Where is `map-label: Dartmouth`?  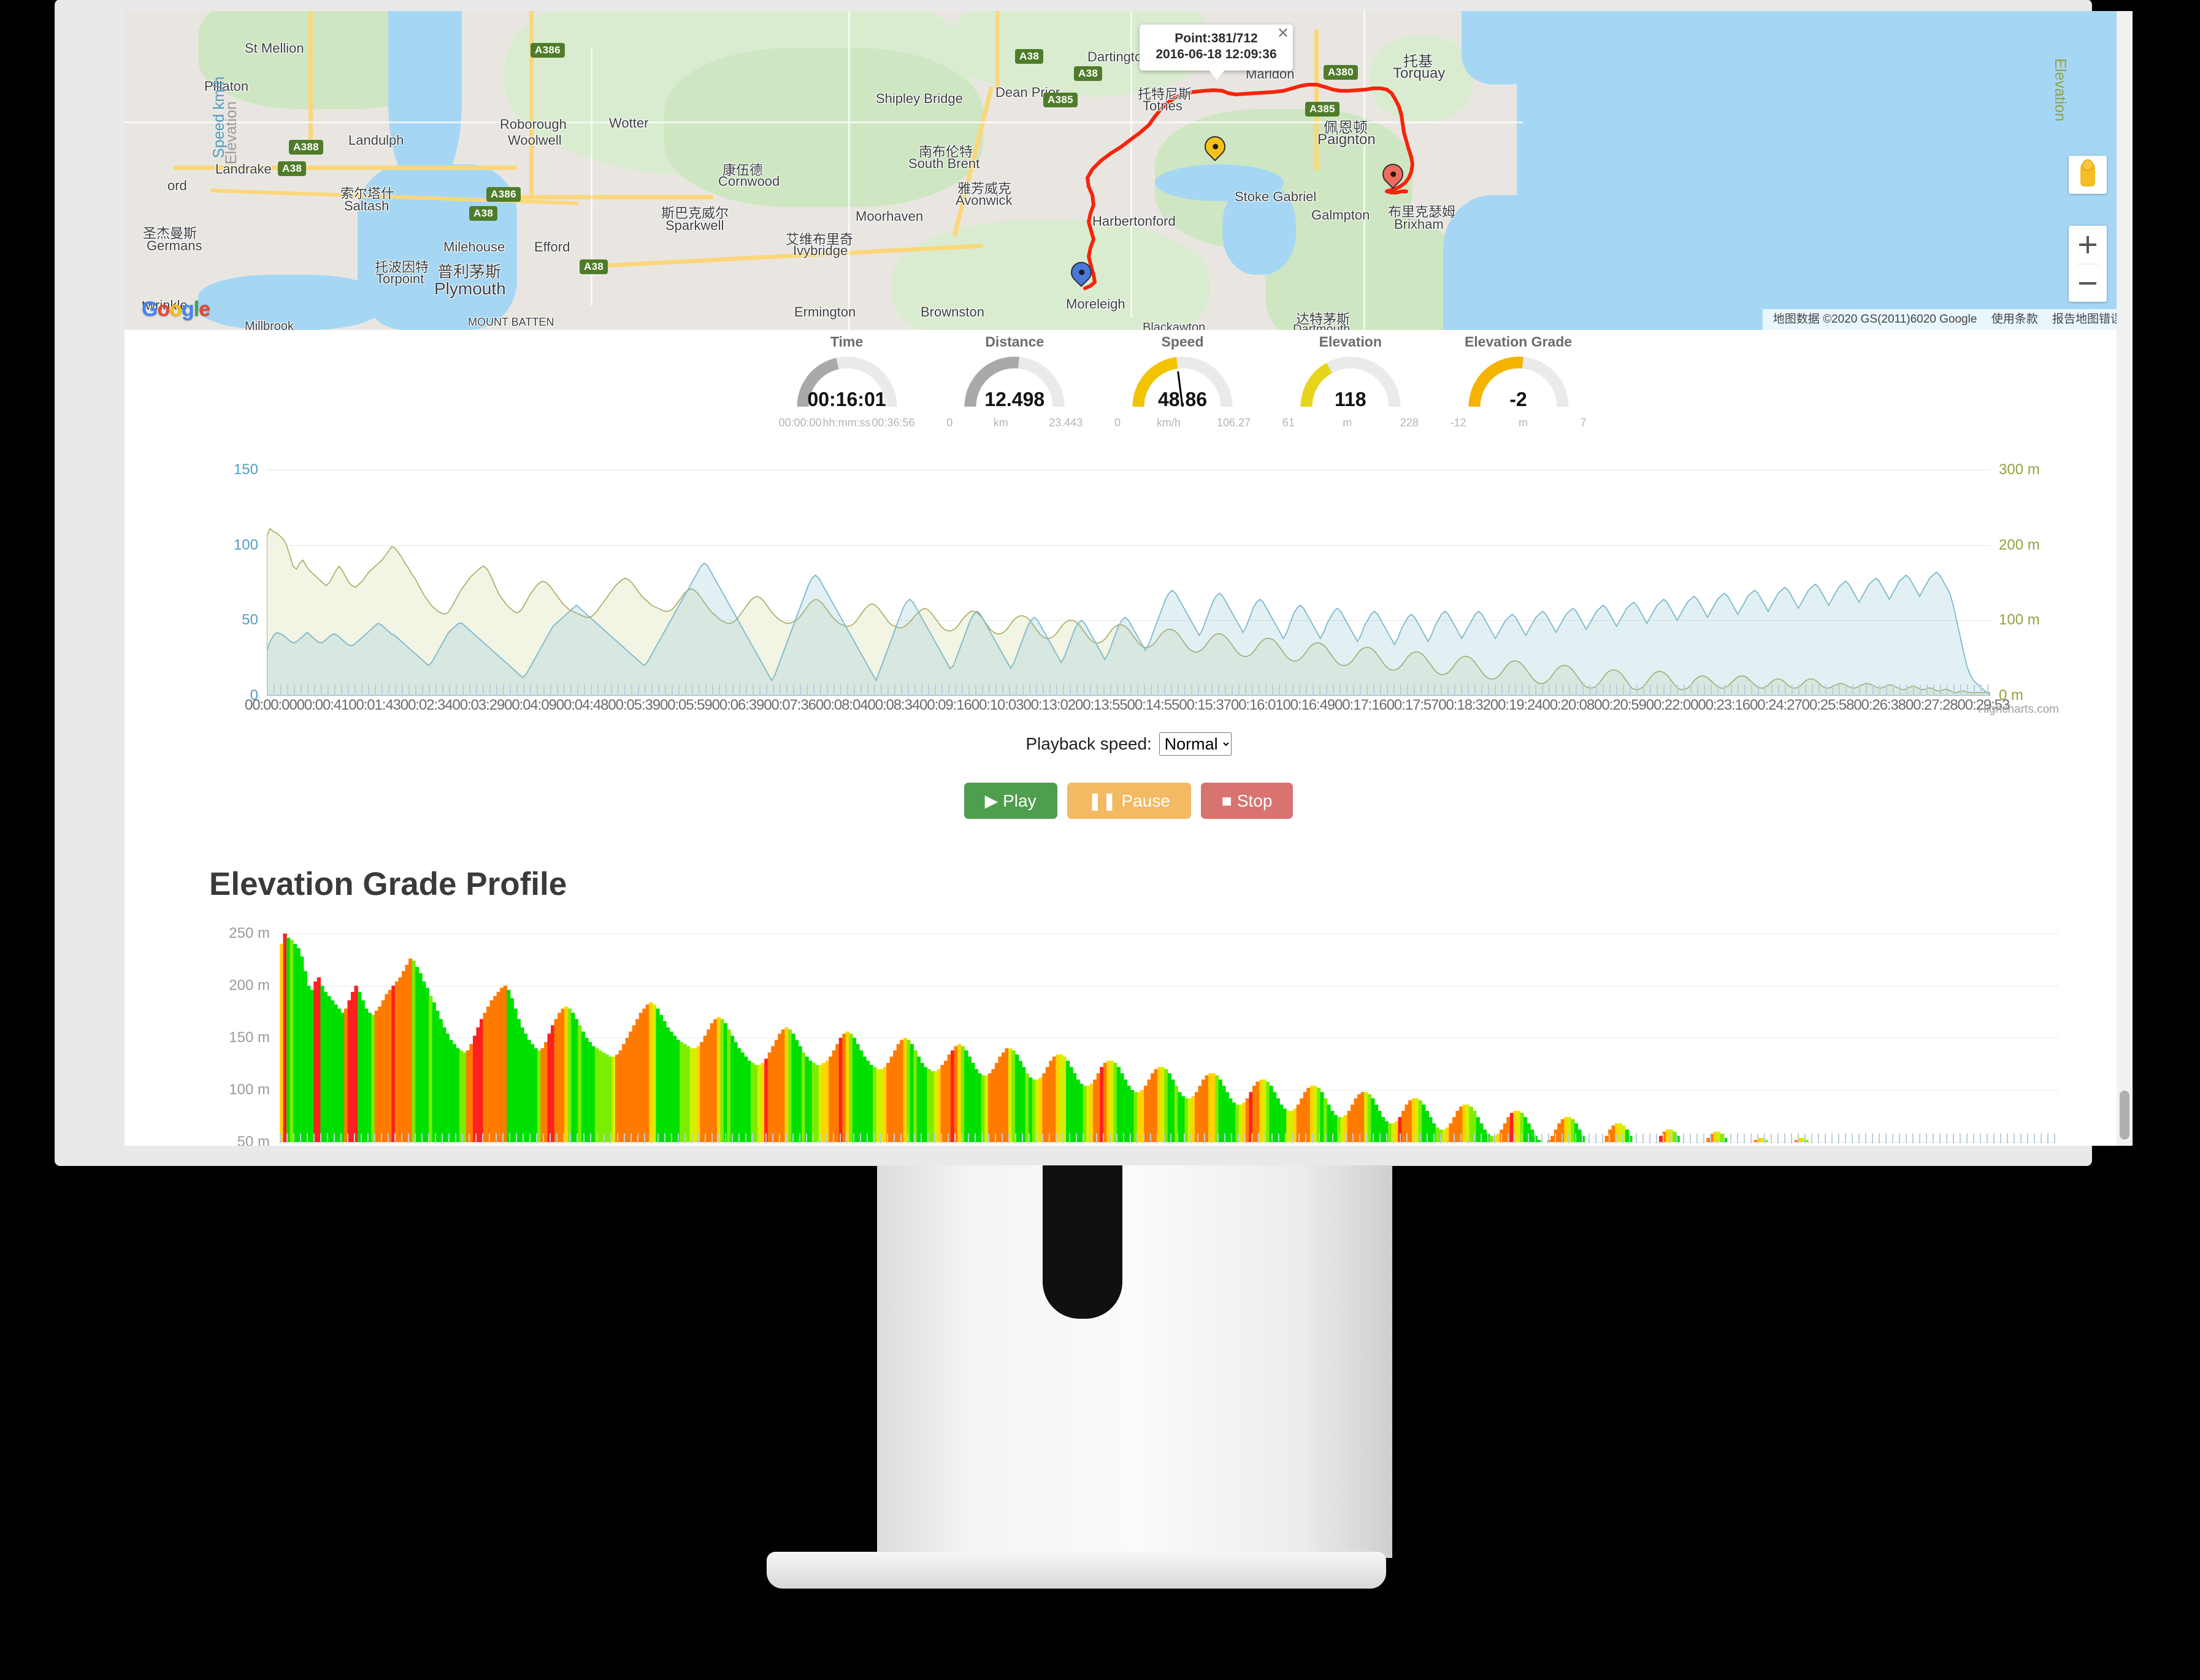
map-label: Dartmouth is located at coordinates (1322, 326).